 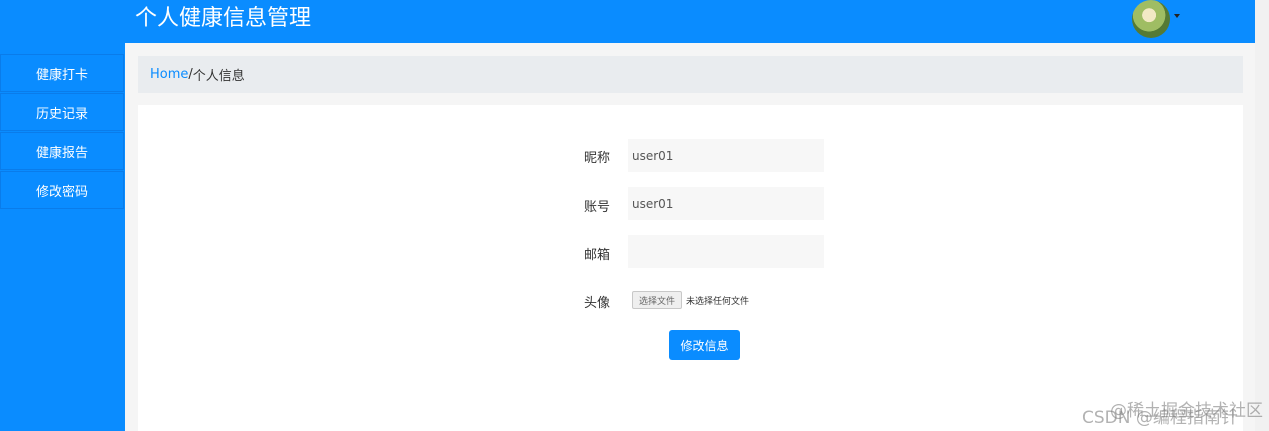 I want to click on account-label: 账号, so click(x=597, y=207).